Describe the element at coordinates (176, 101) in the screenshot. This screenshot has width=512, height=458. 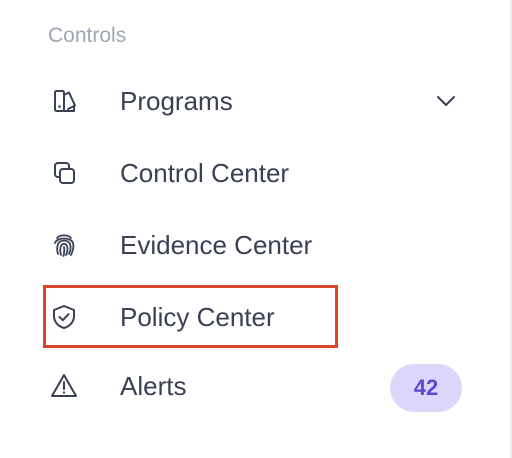
I see `nav-label-programs: Programs` at that location.